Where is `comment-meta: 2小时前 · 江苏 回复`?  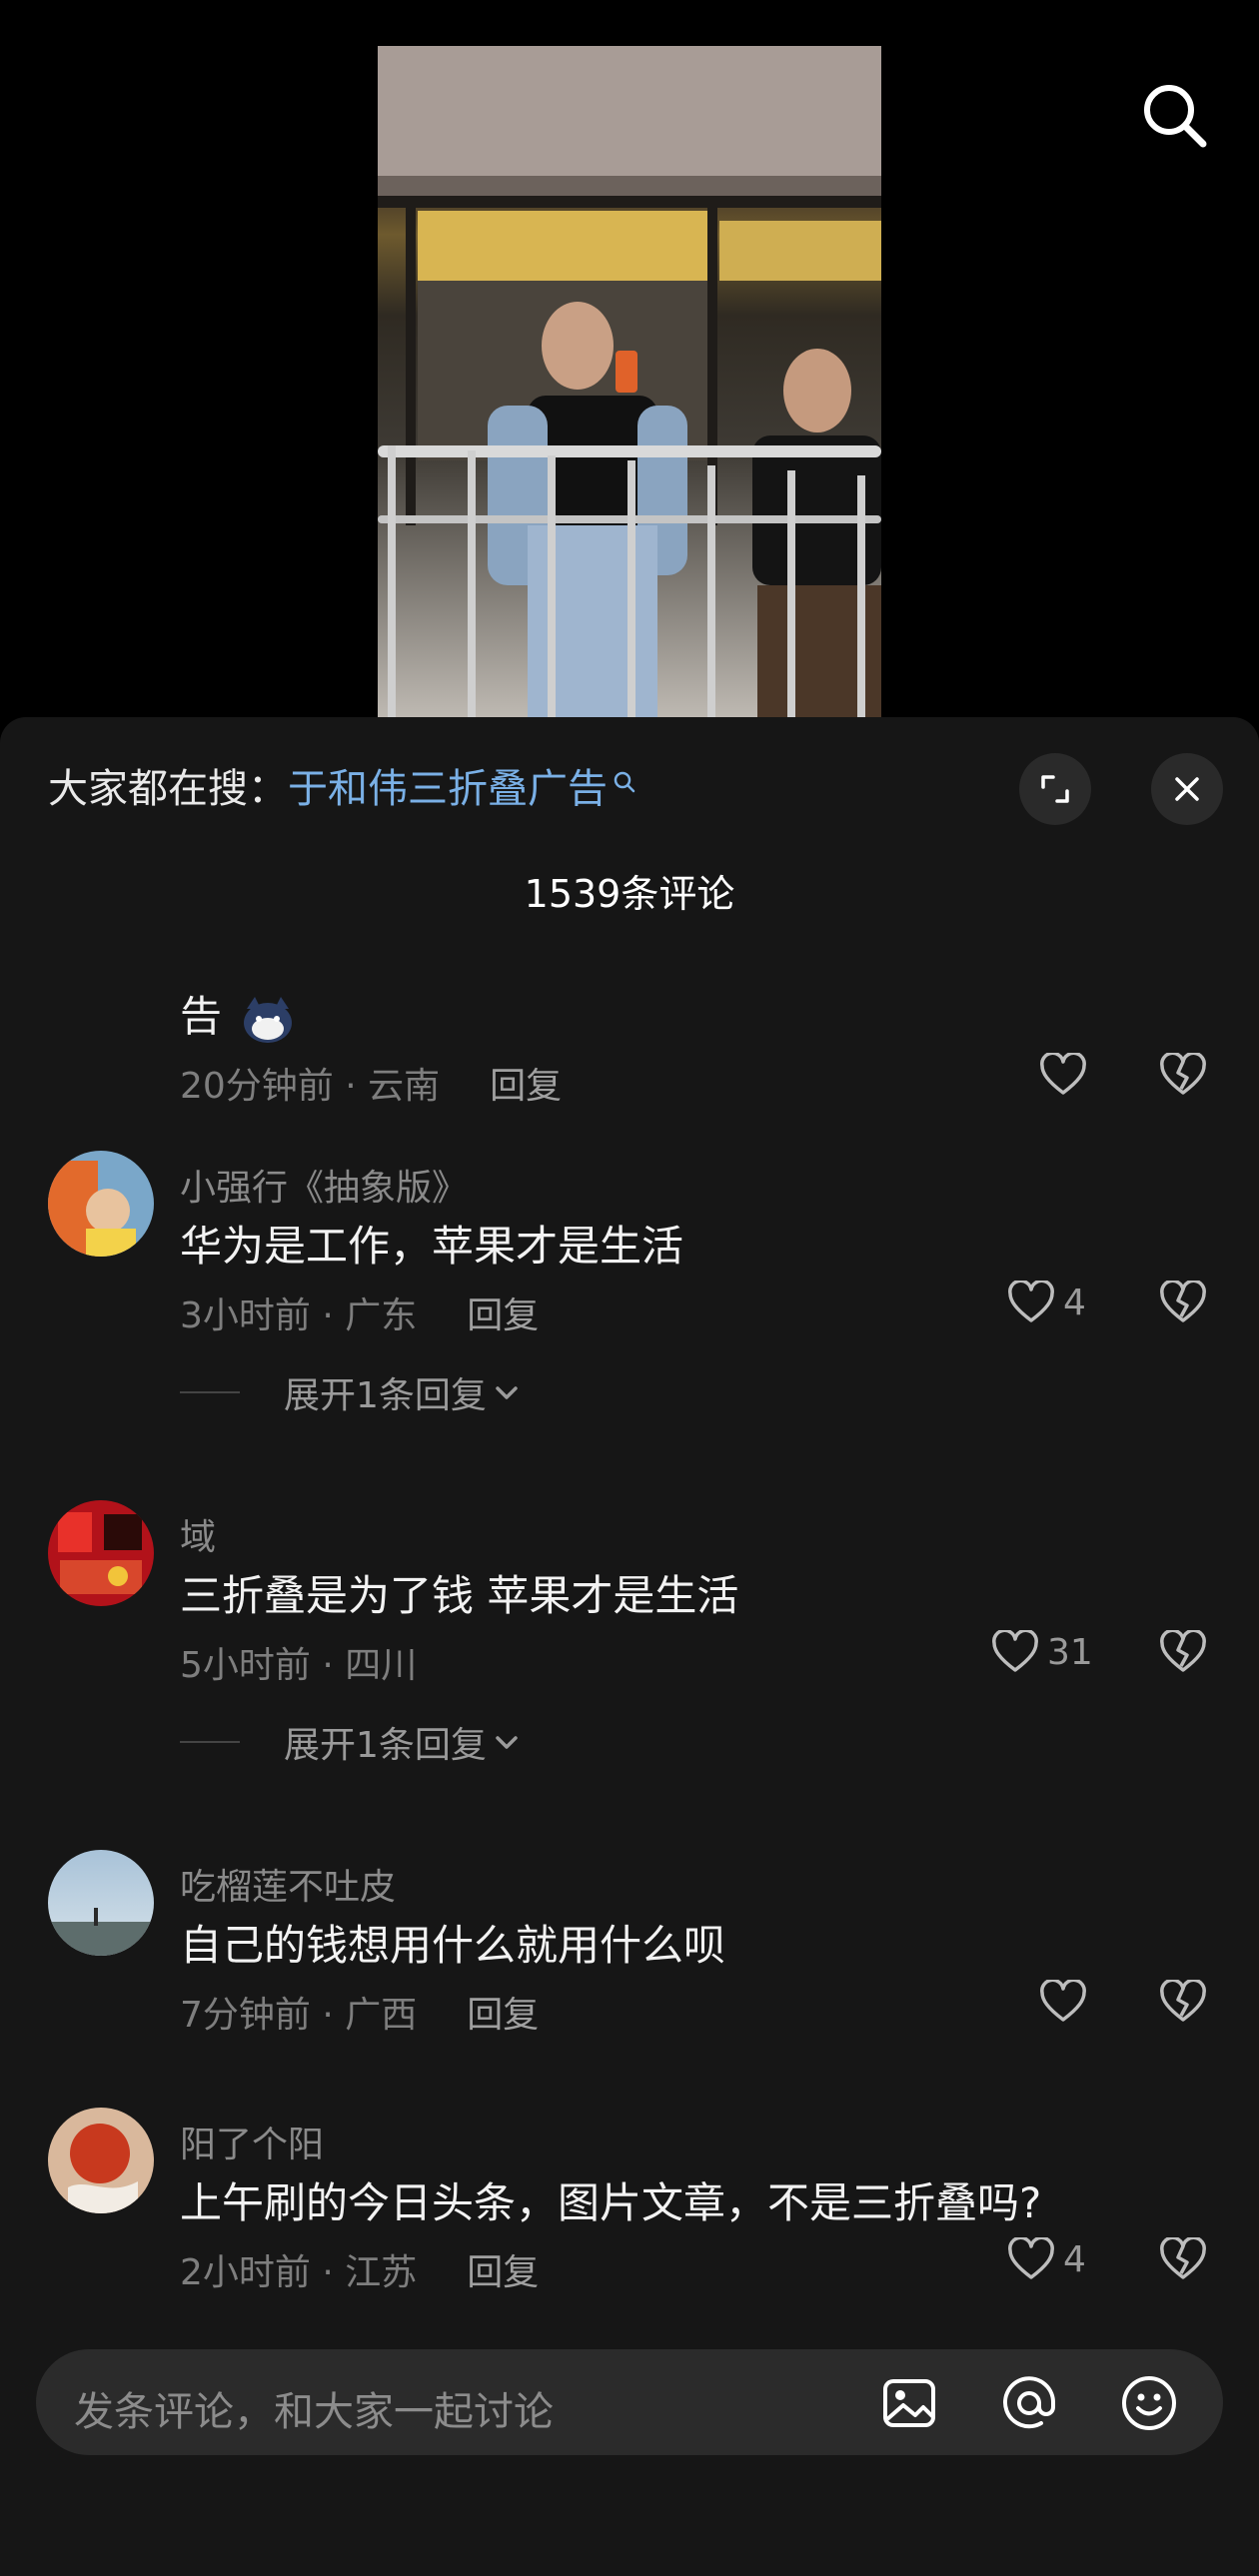 comment-meta: 2小时前 · 江苏 回复 is located at coordinates (360, 2273).